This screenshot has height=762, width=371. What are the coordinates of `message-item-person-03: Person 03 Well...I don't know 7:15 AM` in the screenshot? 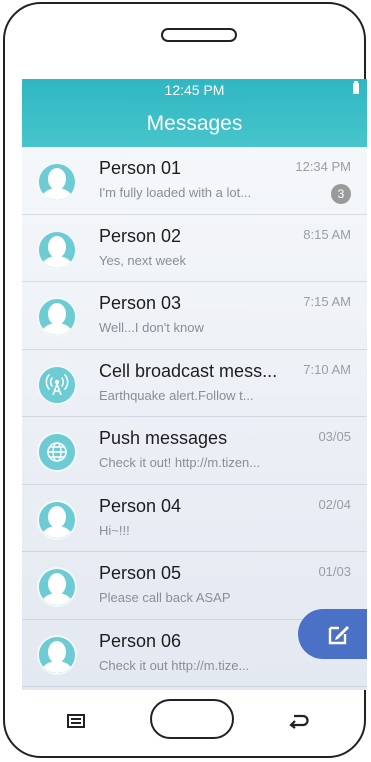 It's located at (194, 316).